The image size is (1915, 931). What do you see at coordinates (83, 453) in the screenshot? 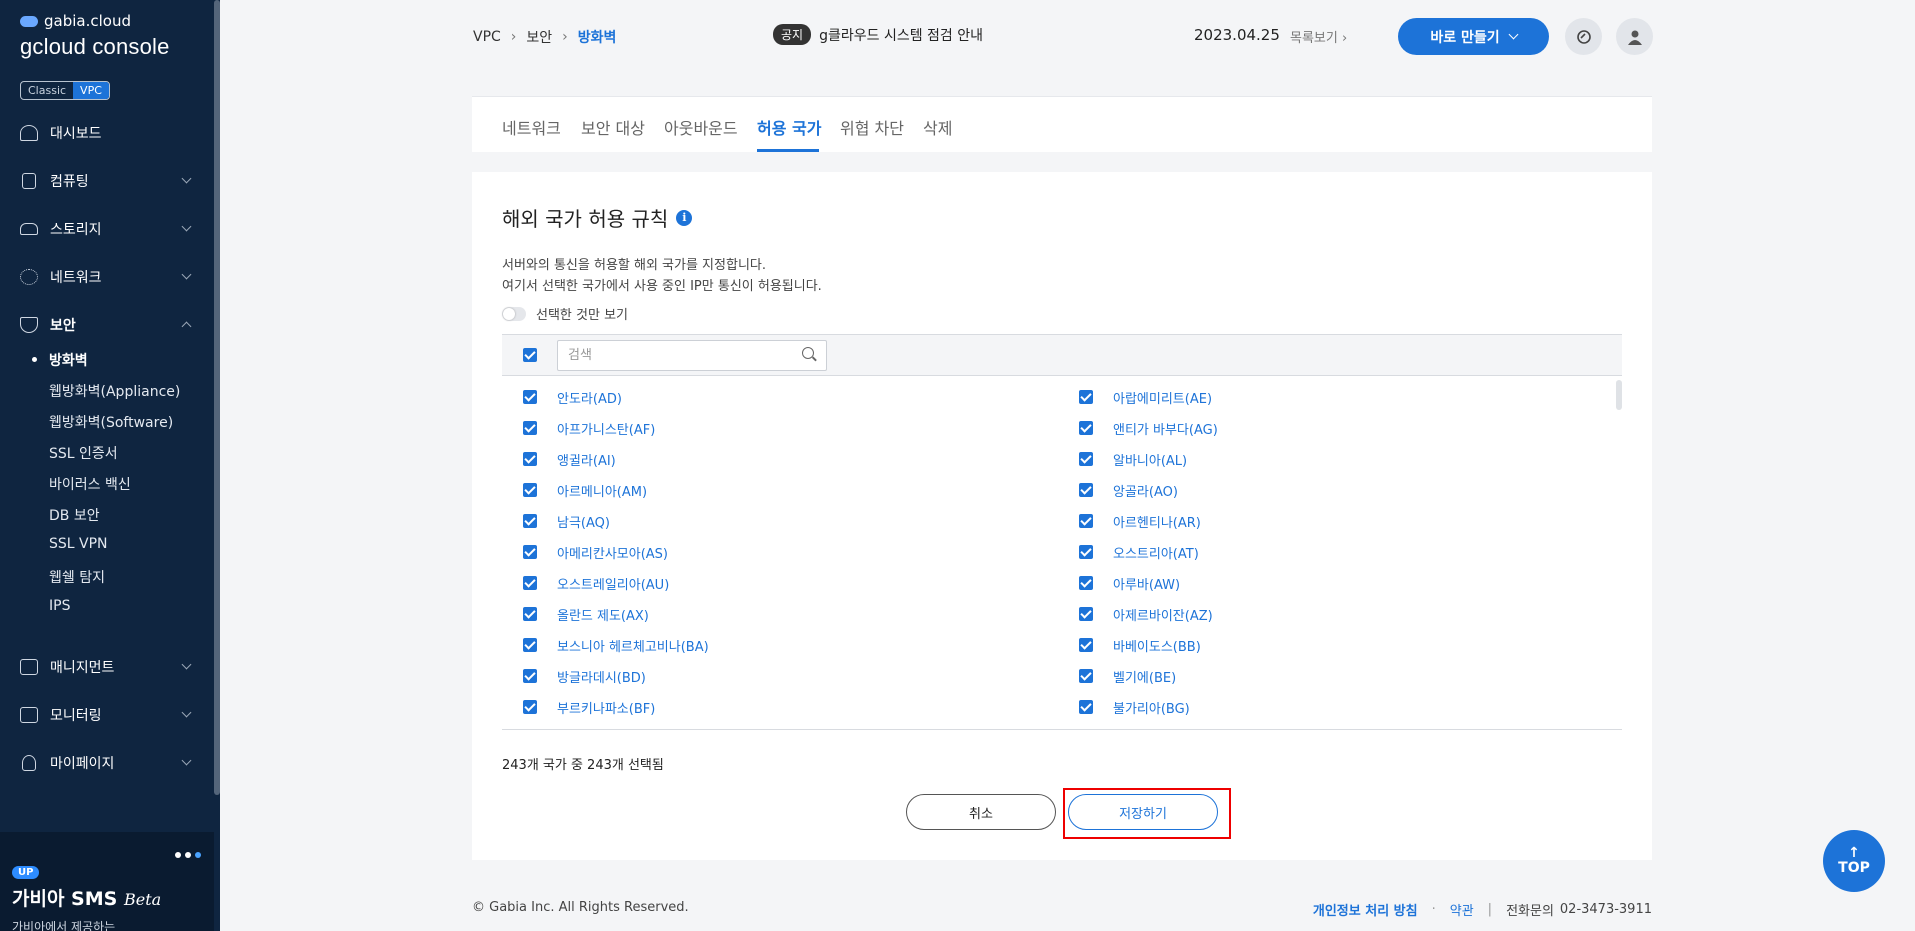
I see `submenu-ssl-certificate: SSL 인증서` at bounding box center [83, 453].